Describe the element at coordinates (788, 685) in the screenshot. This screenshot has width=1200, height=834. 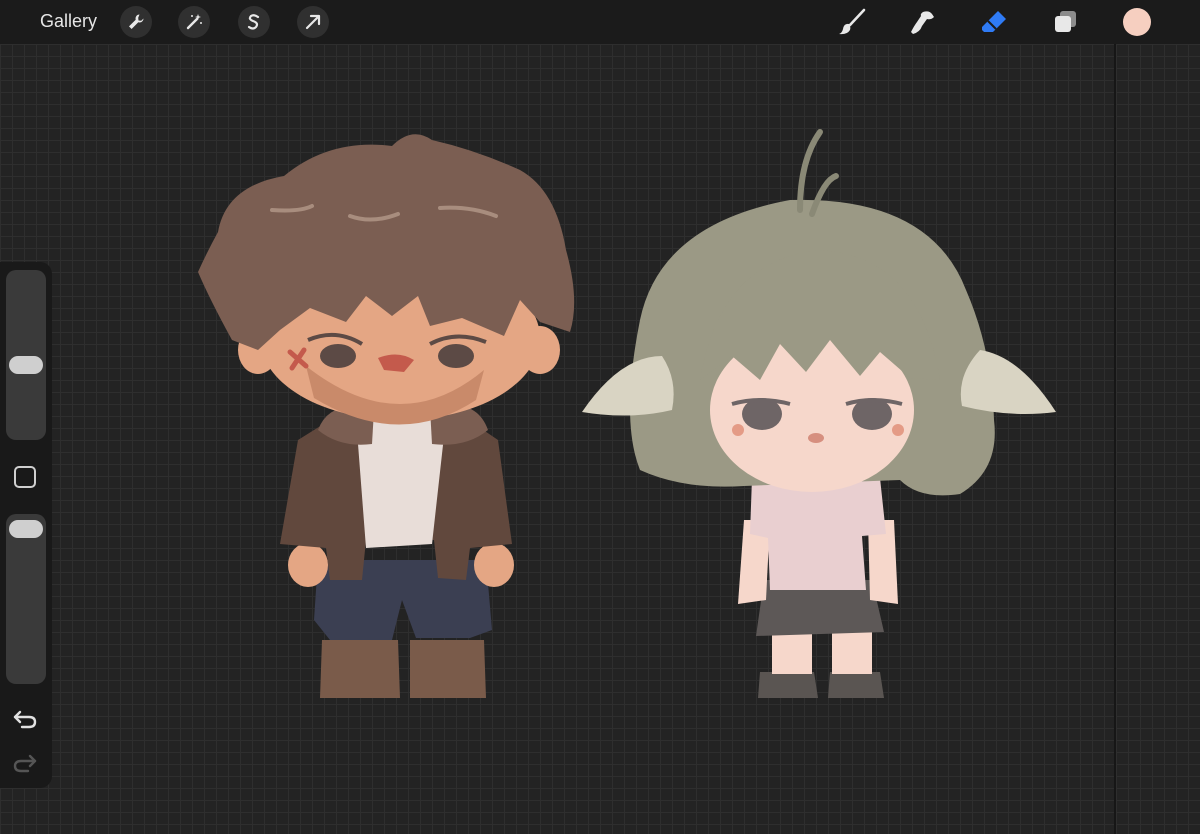
I see `girl-left-shoe` at that location.